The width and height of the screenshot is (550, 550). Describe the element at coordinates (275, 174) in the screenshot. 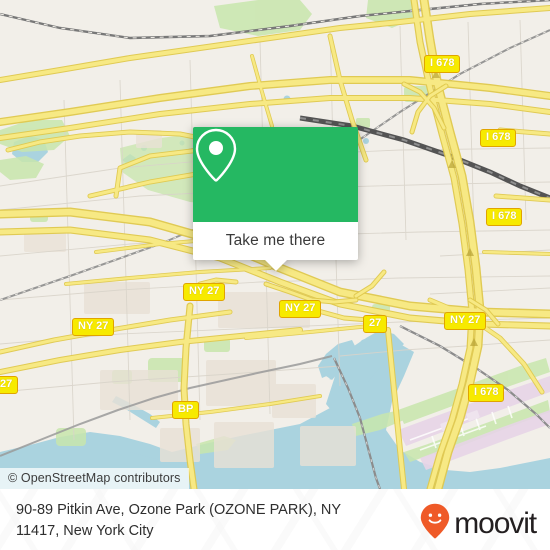

I see `popup-image-area` at that location.